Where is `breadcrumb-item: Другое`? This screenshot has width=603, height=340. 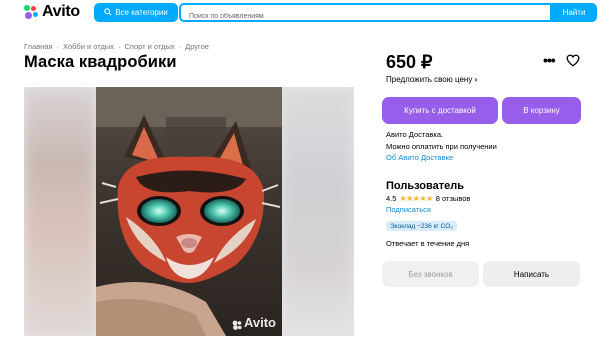 breadcrumb-item: Другое is located at coordinates (197, 46).